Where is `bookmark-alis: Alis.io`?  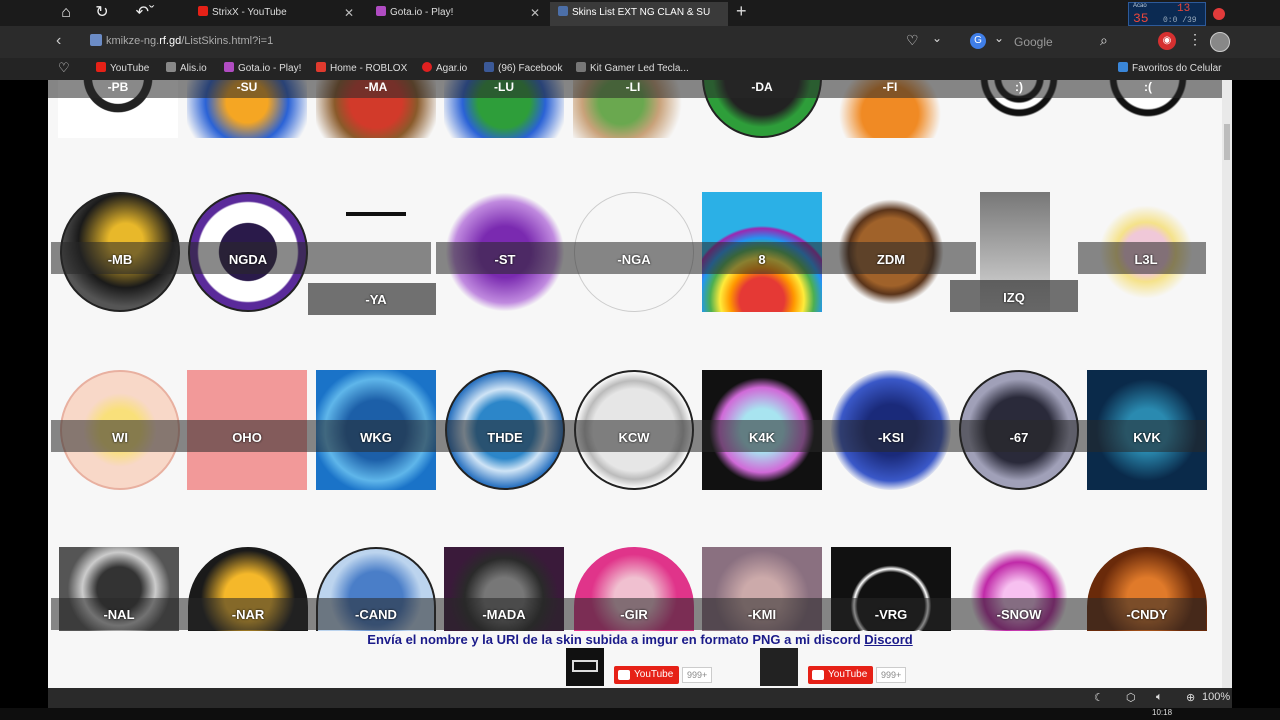 bookmark-alis: Alis.io is located at coordinates (186, 68).